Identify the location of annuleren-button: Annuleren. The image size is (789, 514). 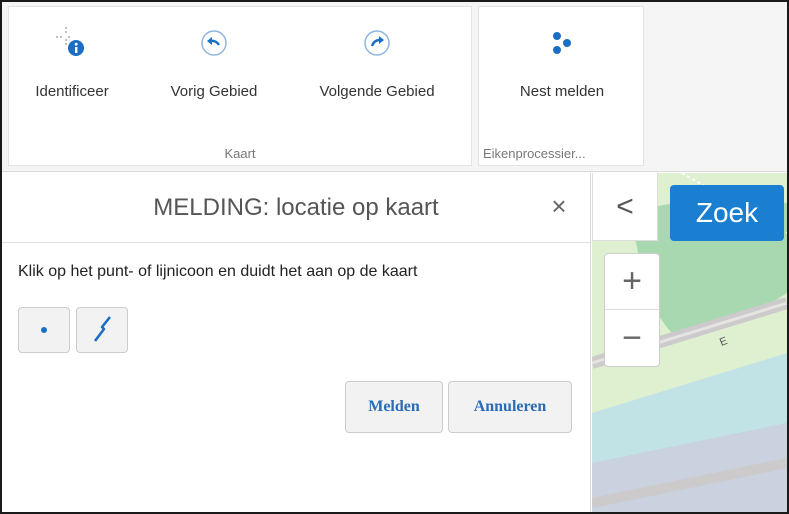
(510, 407).